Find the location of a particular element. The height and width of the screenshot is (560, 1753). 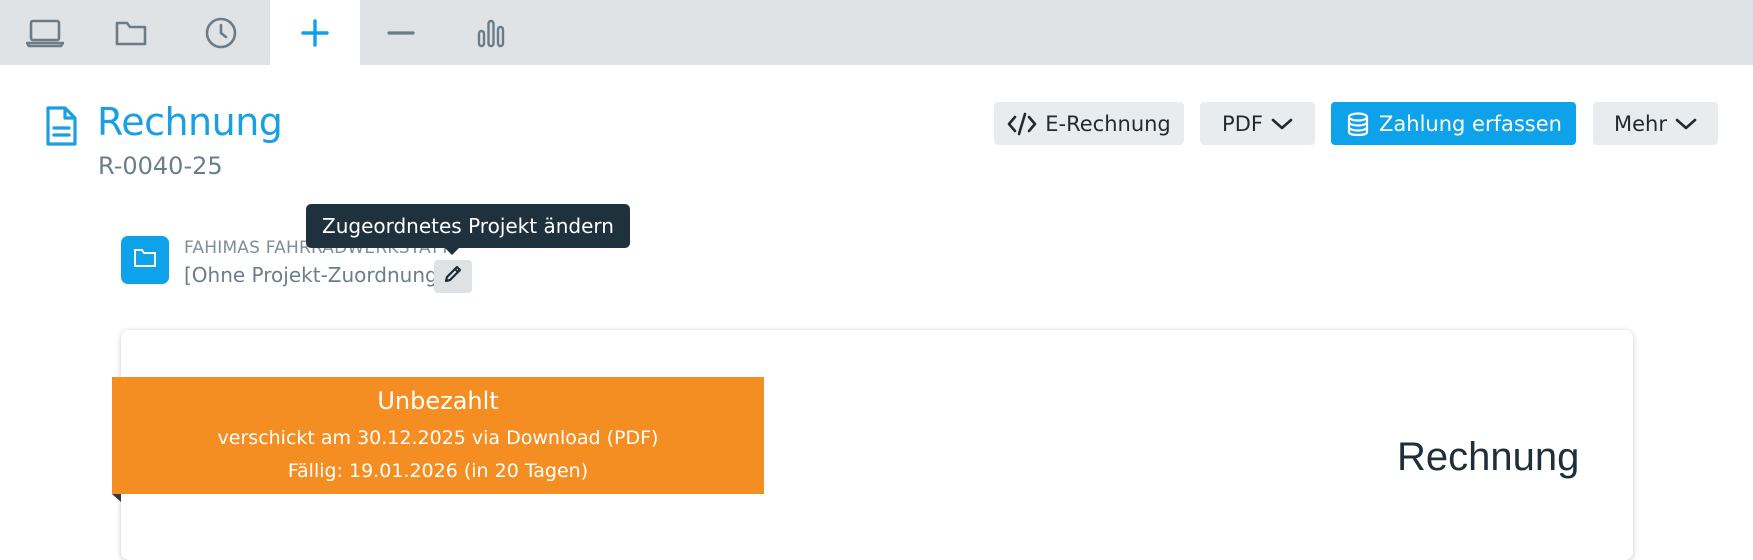

minus-icon is located at coordinates (401, 33).